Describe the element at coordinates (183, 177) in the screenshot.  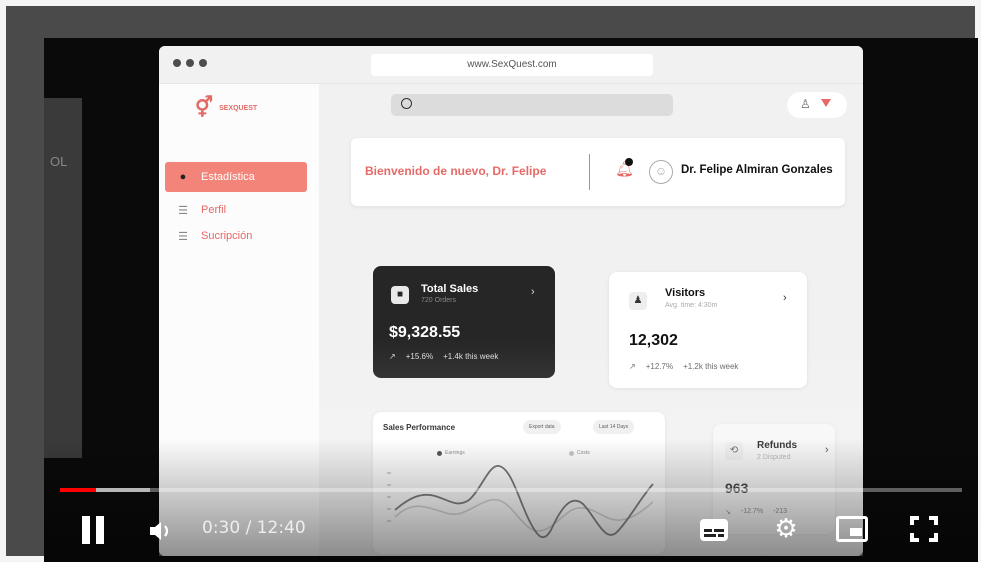
I see `user-circle-icon: ●` at that location.